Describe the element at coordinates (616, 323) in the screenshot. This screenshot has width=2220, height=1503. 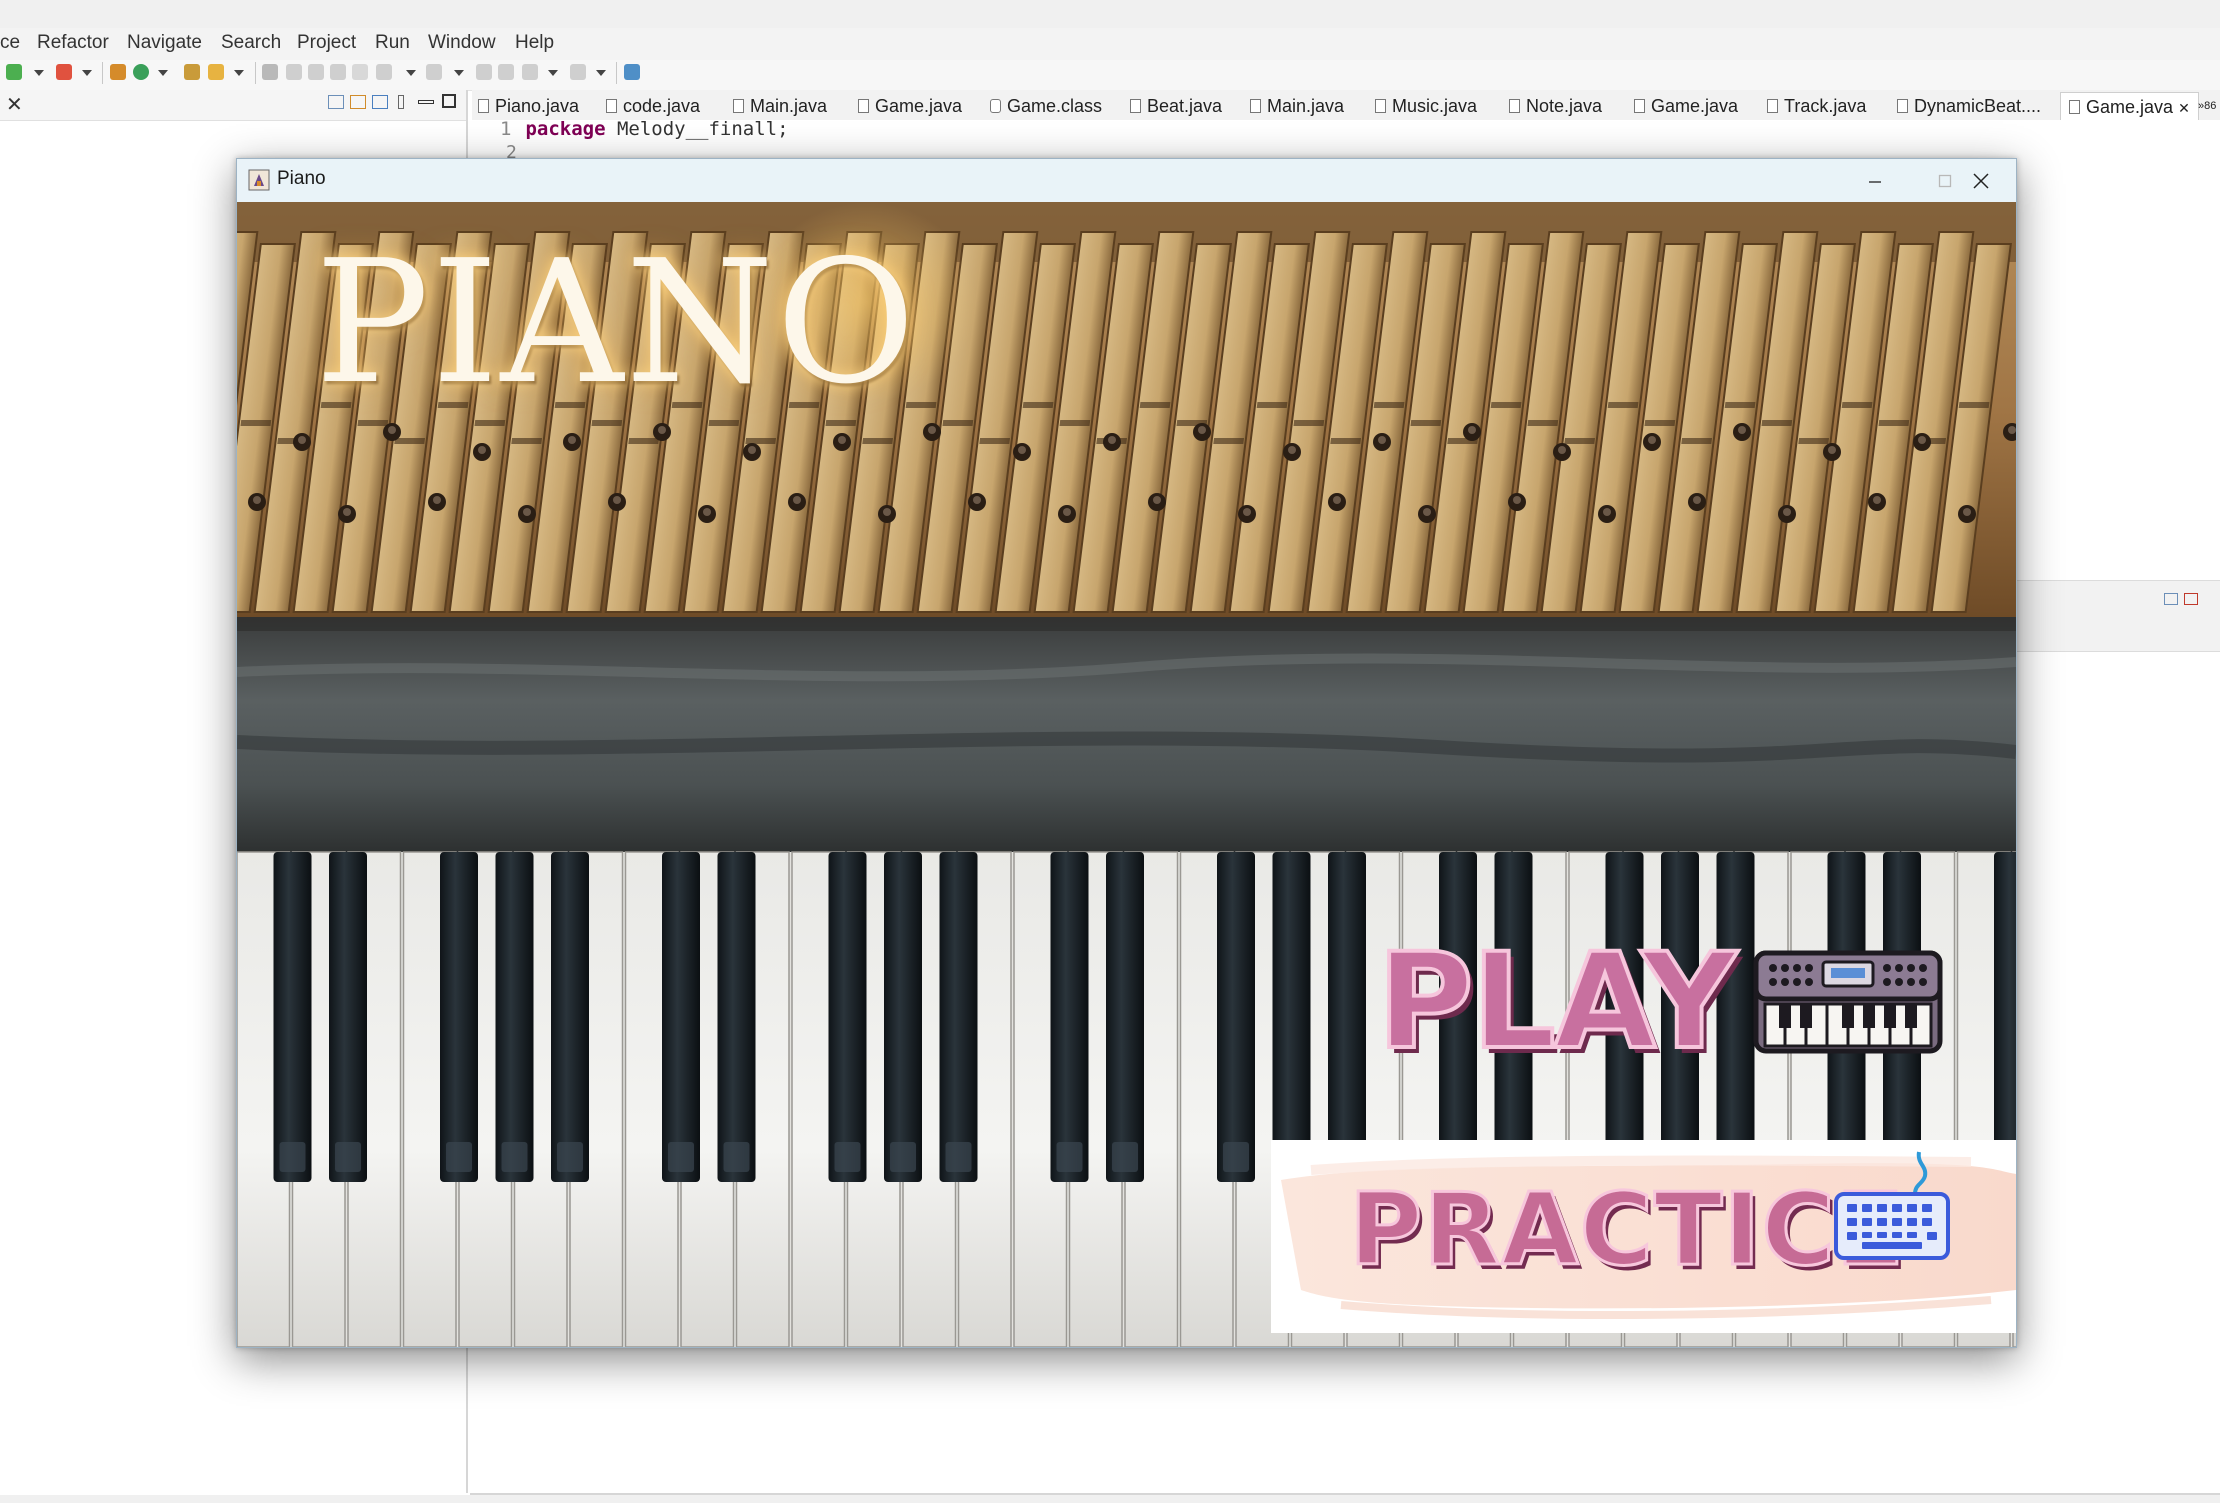
I see `app-title: PIANO` at that location.